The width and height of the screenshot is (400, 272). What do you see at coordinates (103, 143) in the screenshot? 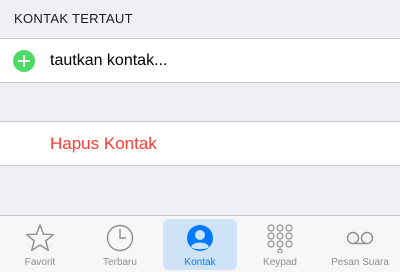
I see `delete-contact-label: Hapus Kontak` at bounding box center [103, 143].